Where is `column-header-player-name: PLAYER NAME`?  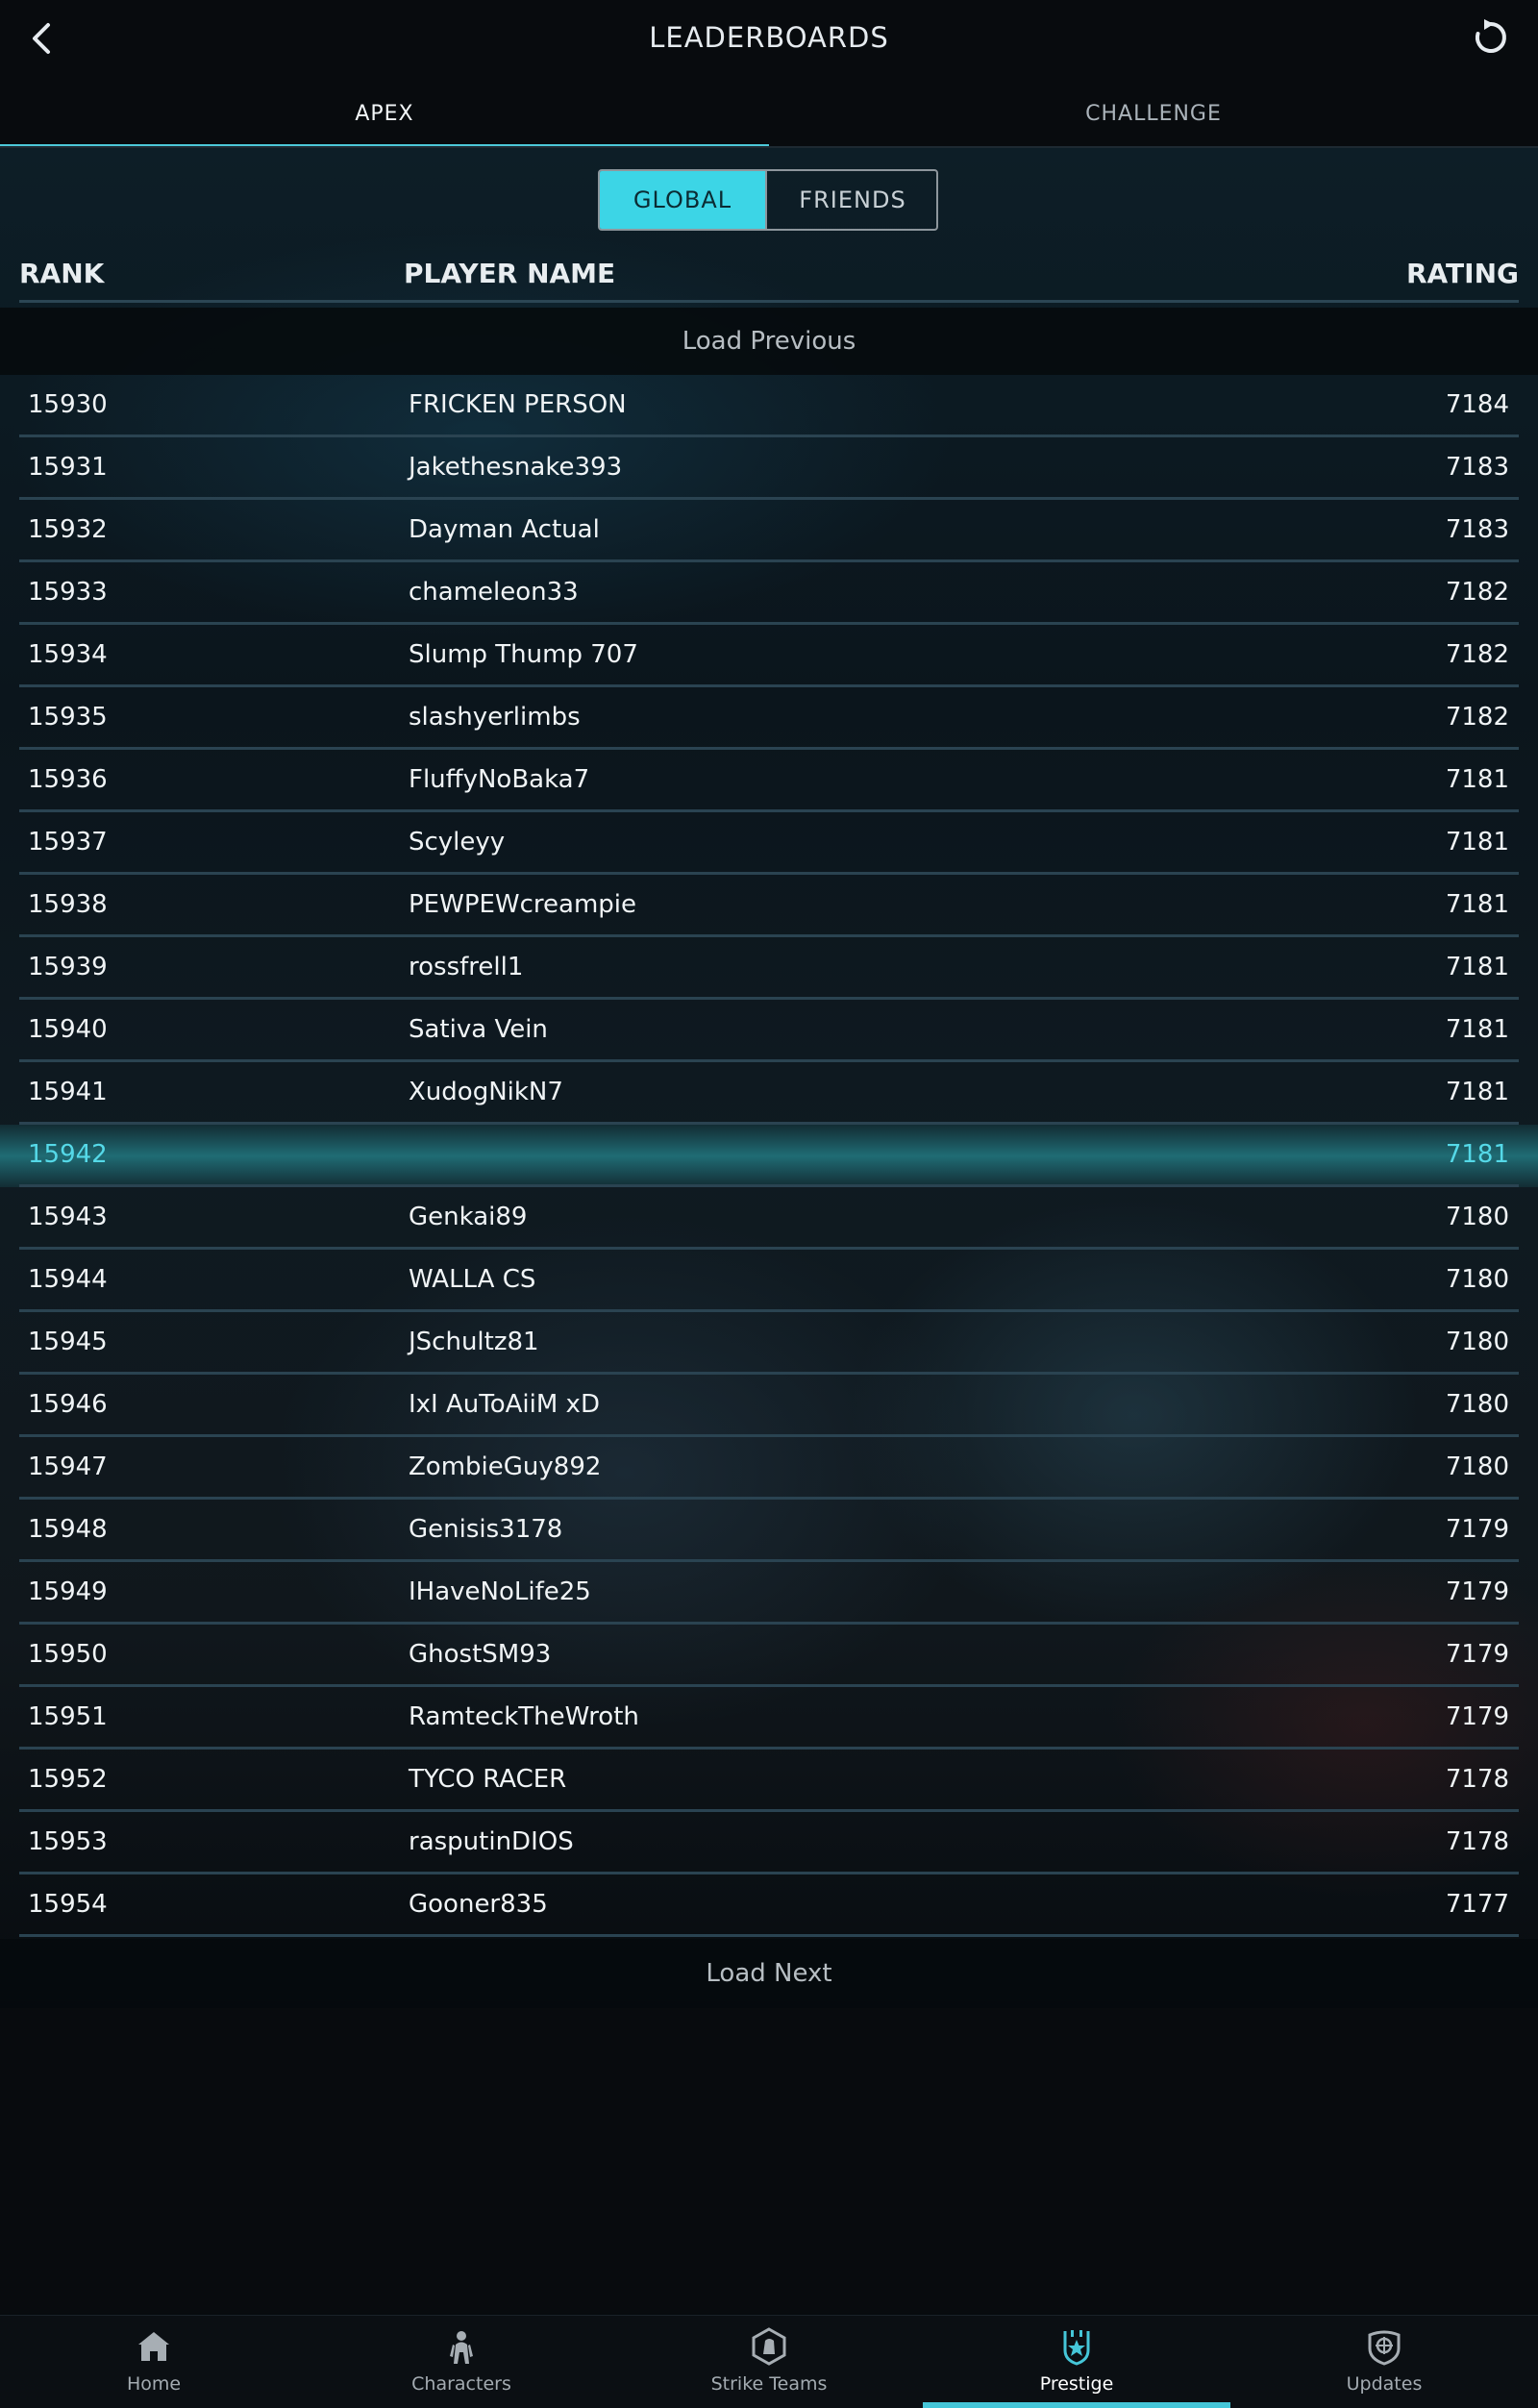
column-header-player-name: PLAYER NAME is located at coordinates (510, 273).